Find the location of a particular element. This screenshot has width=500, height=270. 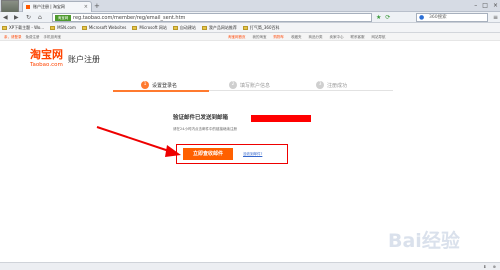

step-label: 注册成功 is located at coordinates (337, 85).